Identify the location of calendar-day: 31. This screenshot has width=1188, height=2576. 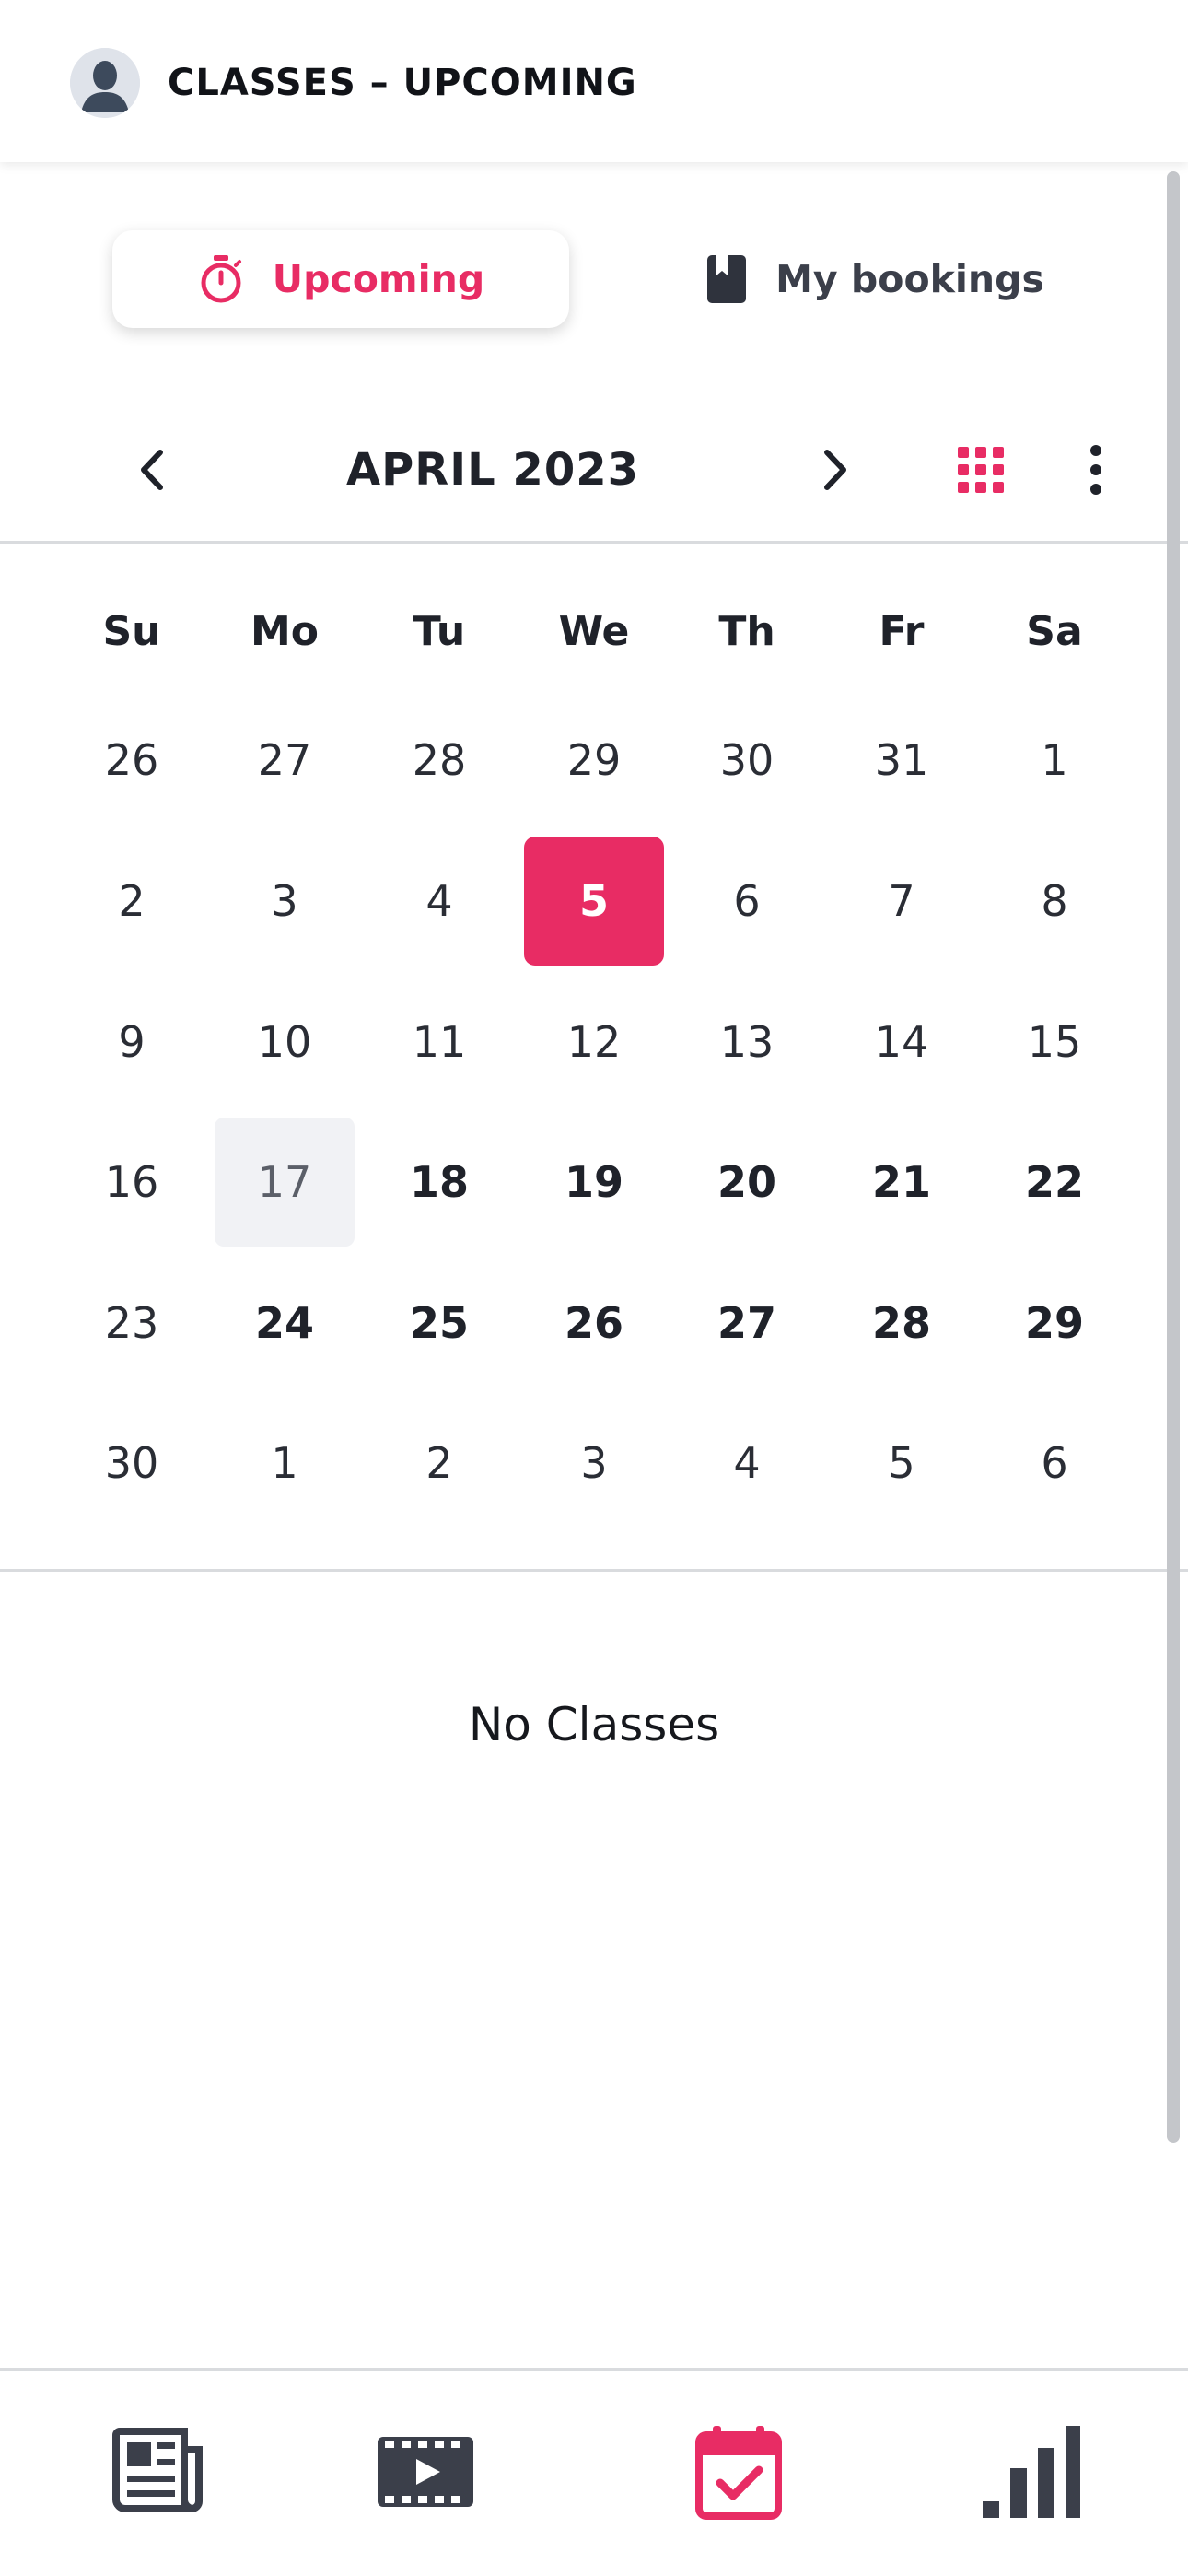
(902, 760).